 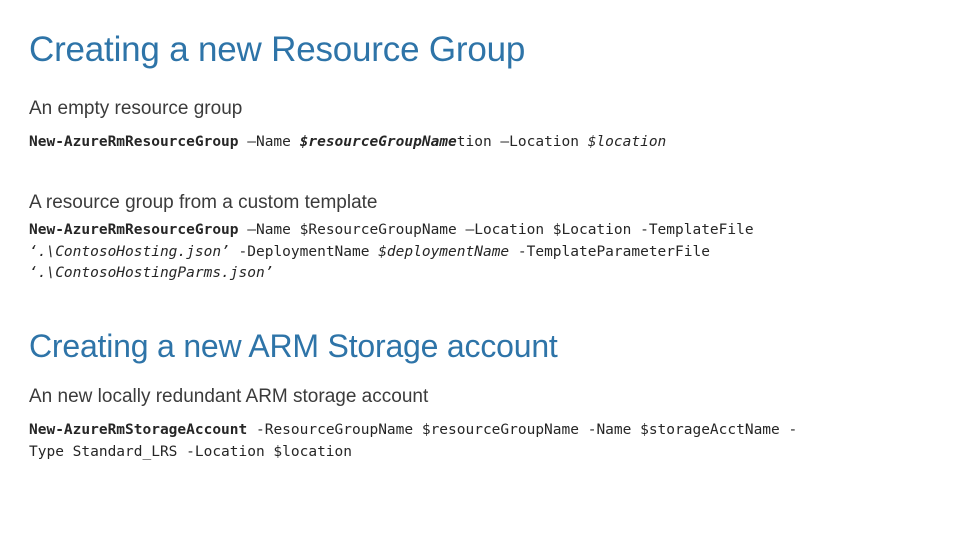 What do you see at coordinates (378, 142) in the screenshot?
I see `code-run: $resourceGroupName` at bounding box center [378, 142].